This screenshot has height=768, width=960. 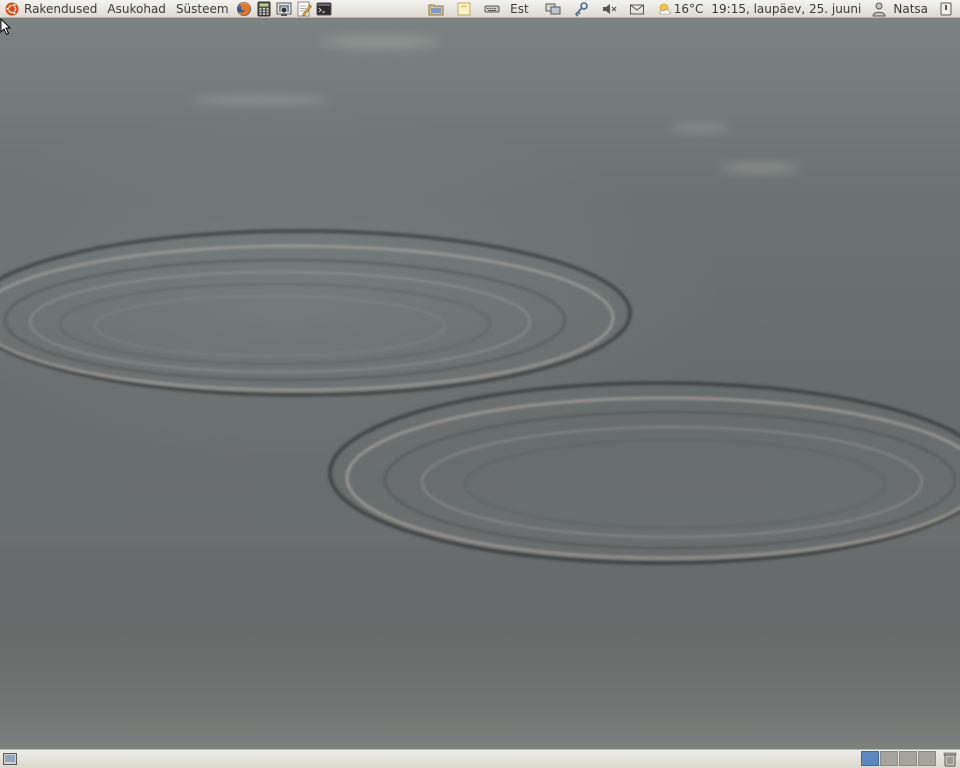 I want to click on screenshot-launcher, so click(x=284, y=9).